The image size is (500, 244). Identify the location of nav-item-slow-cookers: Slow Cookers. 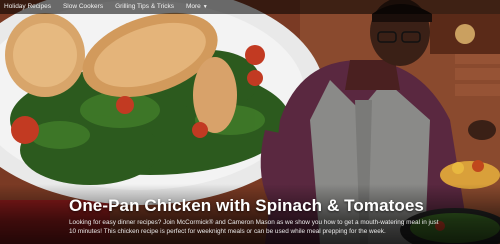
(83, 7).